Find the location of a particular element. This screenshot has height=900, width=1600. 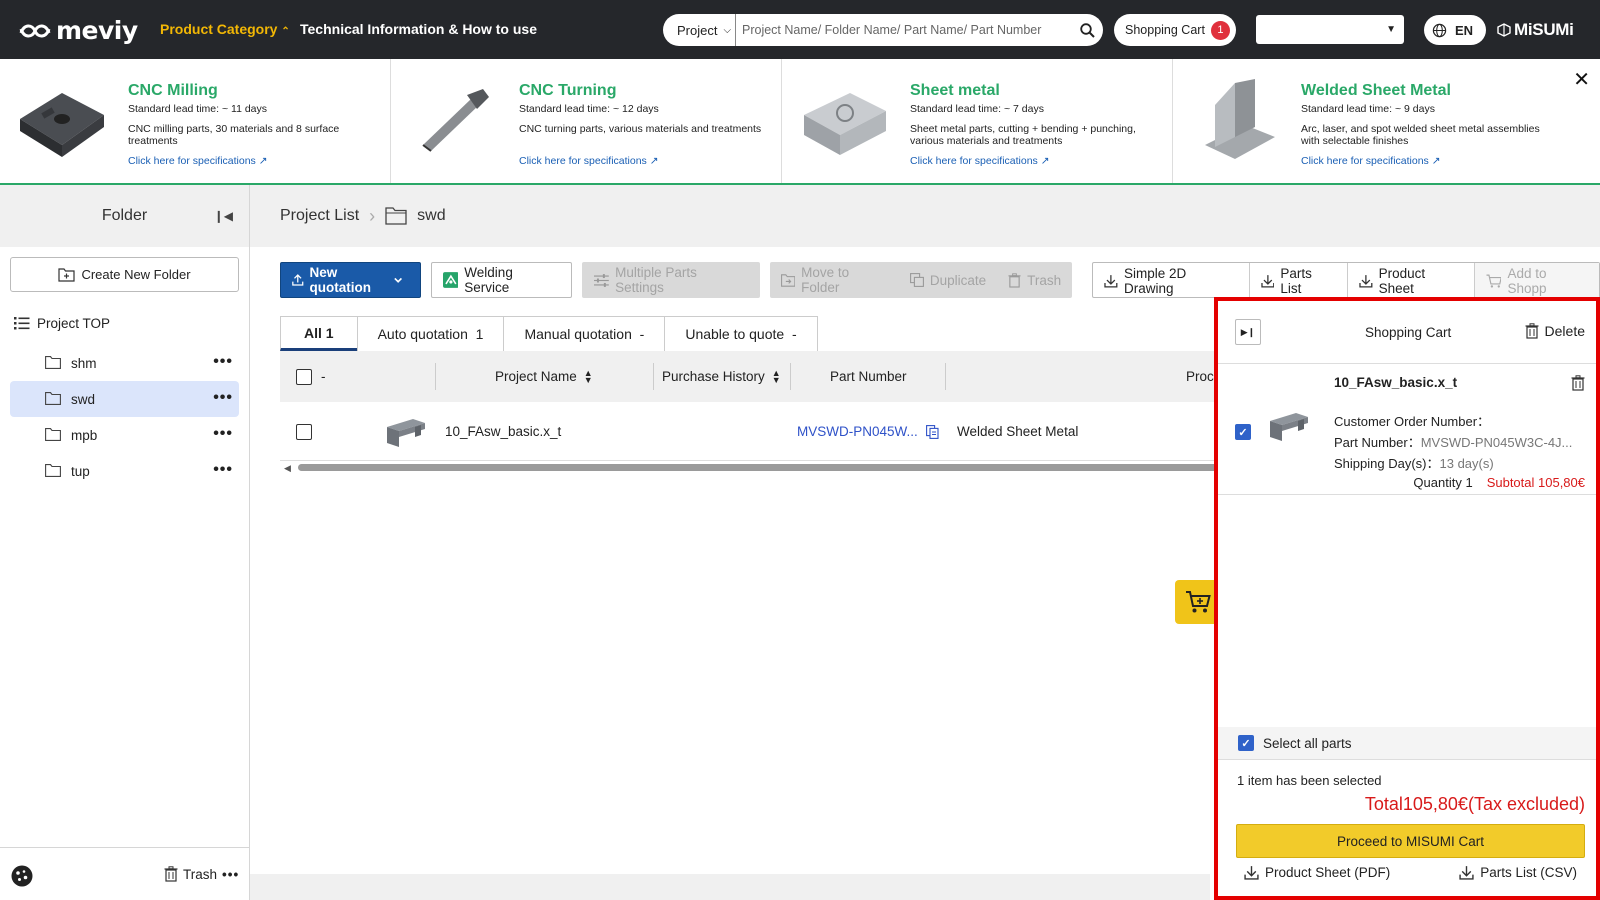

tab-unable-to-quote: Unable to quote - is located at coordinates (741, 333).